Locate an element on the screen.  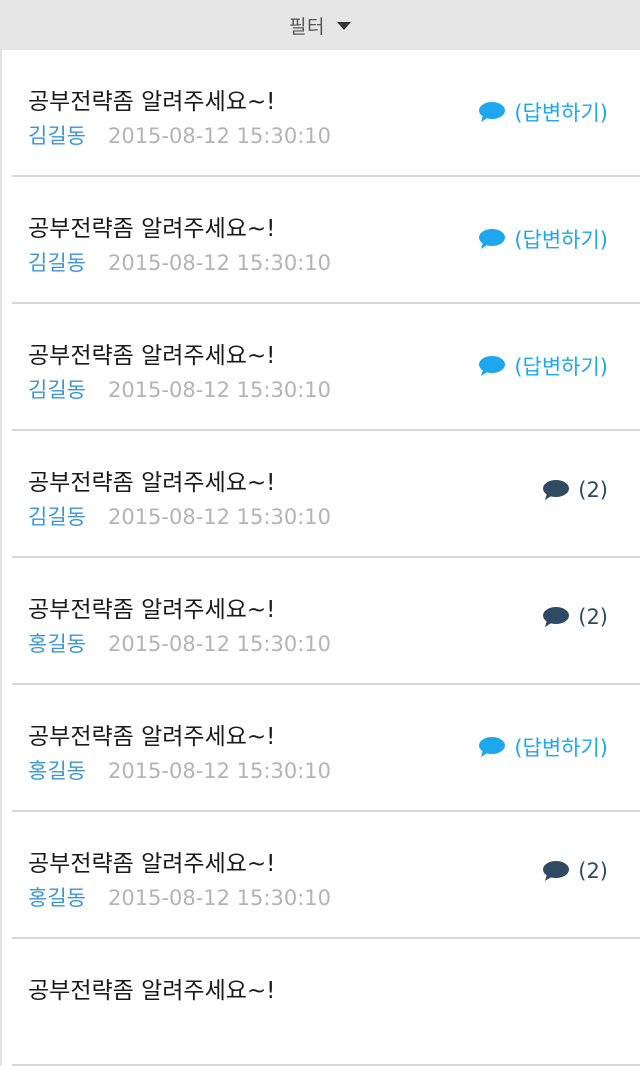
filter-dropdown: 필터 is located at coordinates (320, 25).